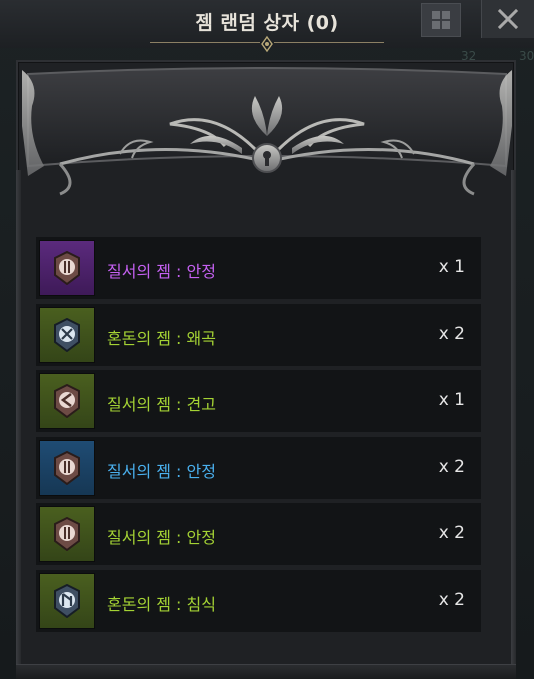 This screenshot has width=534, height=679. What do you see at coordinates (267, 44) in the screenshot?
I see `title-ornament-icon` at bounding box center [267, 44].